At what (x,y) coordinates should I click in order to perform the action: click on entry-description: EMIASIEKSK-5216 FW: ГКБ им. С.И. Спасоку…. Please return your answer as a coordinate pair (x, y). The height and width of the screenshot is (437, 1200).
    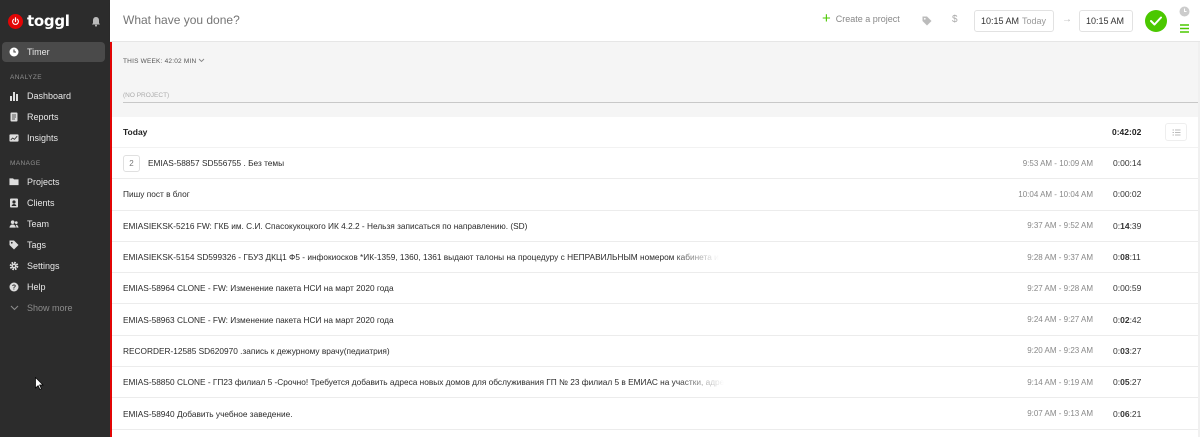
    Looking at the image, I should click on (325, 226).